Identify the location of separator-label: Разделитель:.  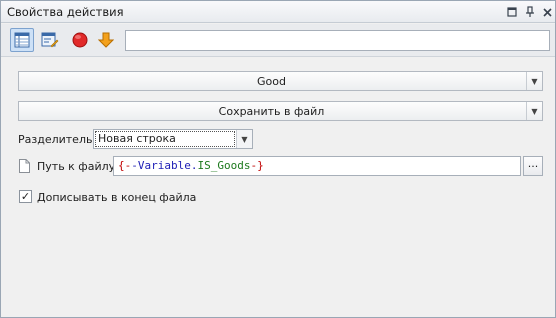
(57, 139).